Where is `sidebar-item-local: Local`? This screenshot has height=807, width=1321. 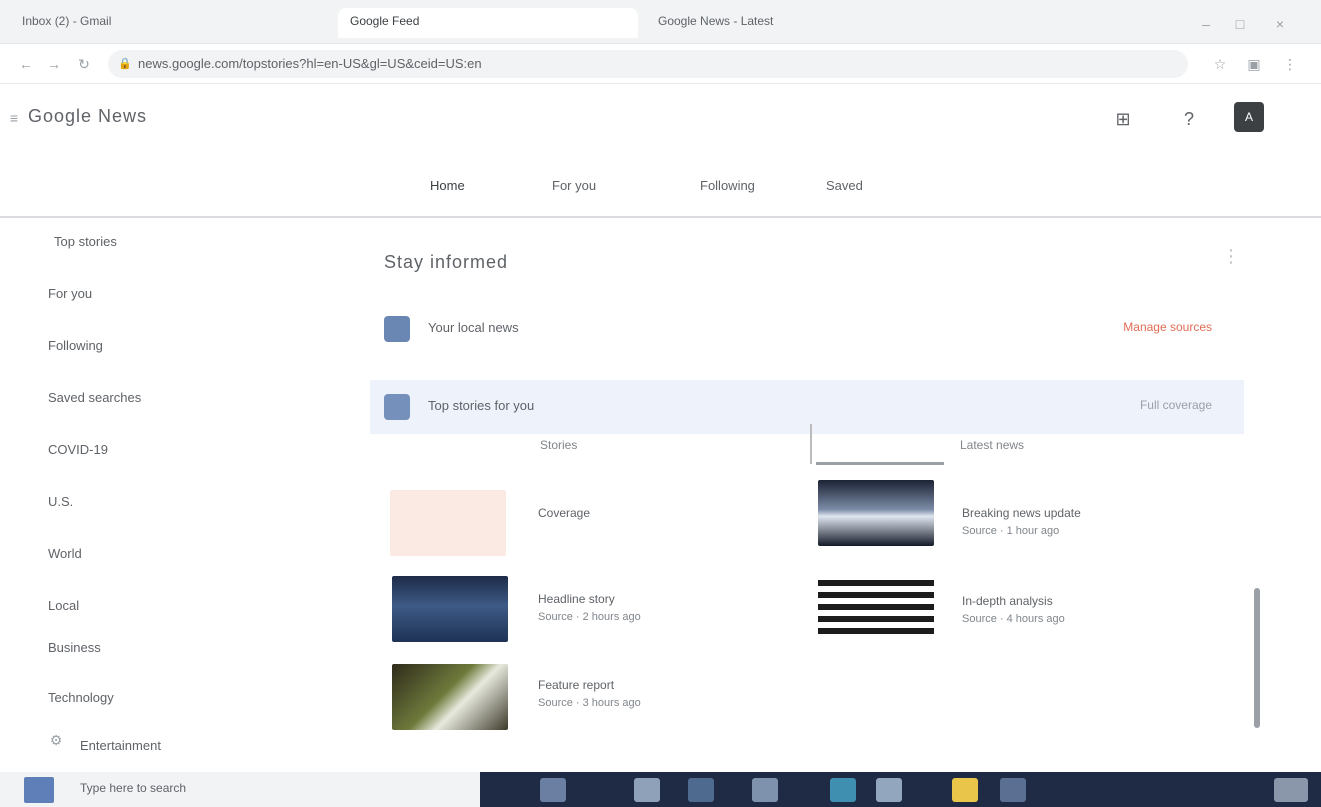
sidebar-item-local: Local is located at coordinates (63, 610).